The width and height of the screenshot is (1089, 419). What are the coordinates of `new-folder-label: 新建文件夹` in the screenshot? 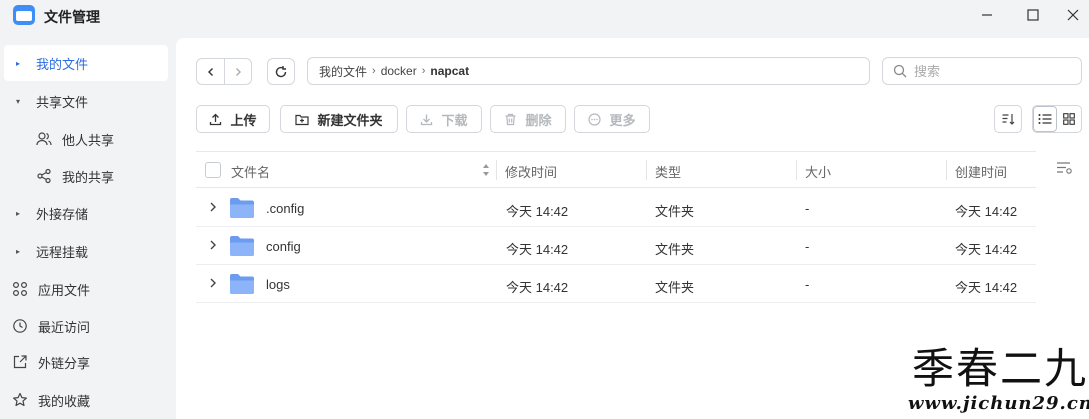 It's located at (350, 120).